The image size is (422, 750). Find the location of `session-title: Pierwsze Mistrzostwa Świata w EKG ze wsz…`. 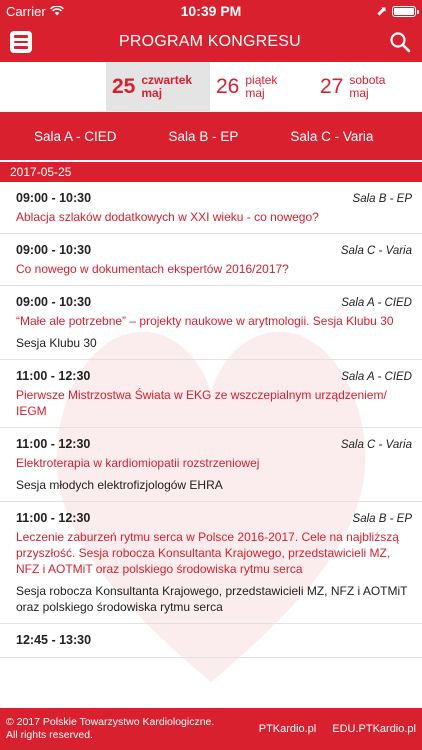

session-title: Pierwsze Mistrzostwa Świata w EKG ze wsz… is located at coordinates (201, 403).